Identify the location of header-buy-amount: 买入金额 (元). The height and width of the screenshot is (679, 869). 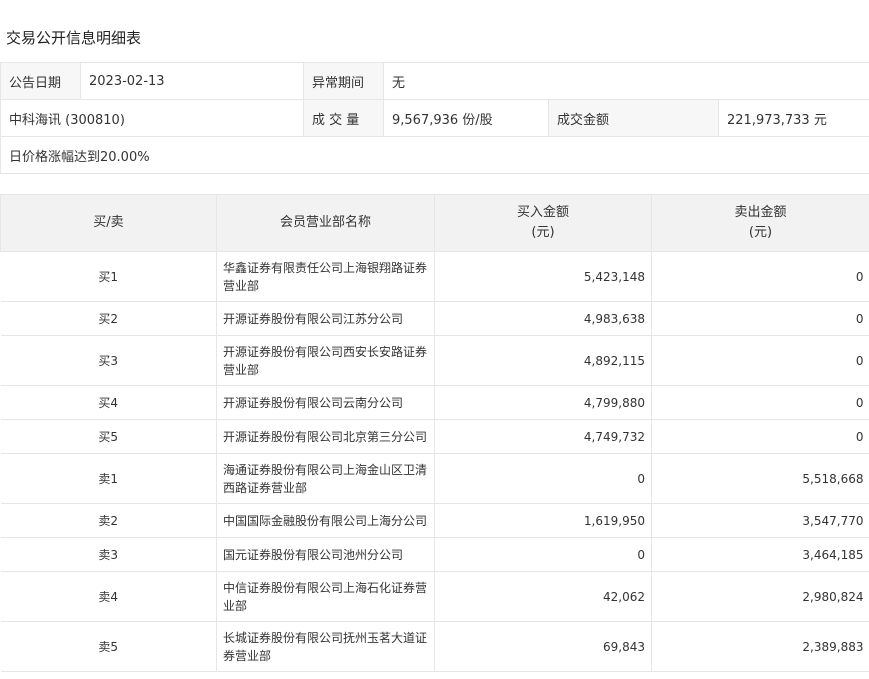
(543, 223).